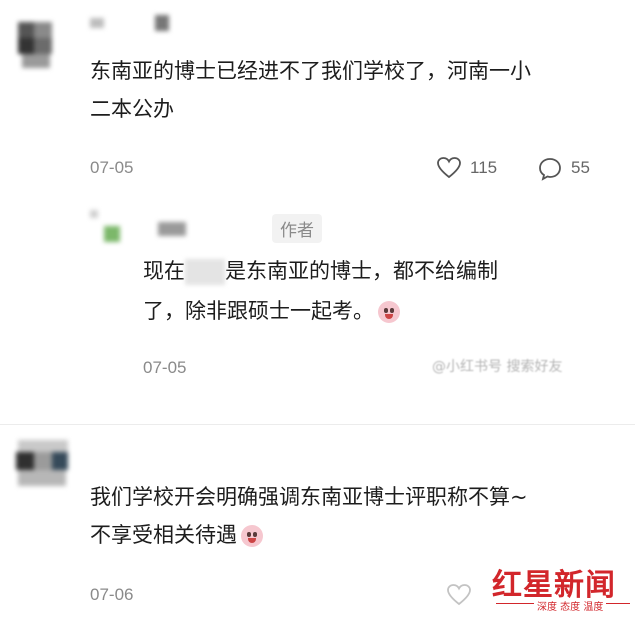 The width and height of the screenshot is (635, 624). What do you see at coordinates (132, 109) in the screenshot?
I see `comment-text: 二本公办` at bounding box center [132, 109].